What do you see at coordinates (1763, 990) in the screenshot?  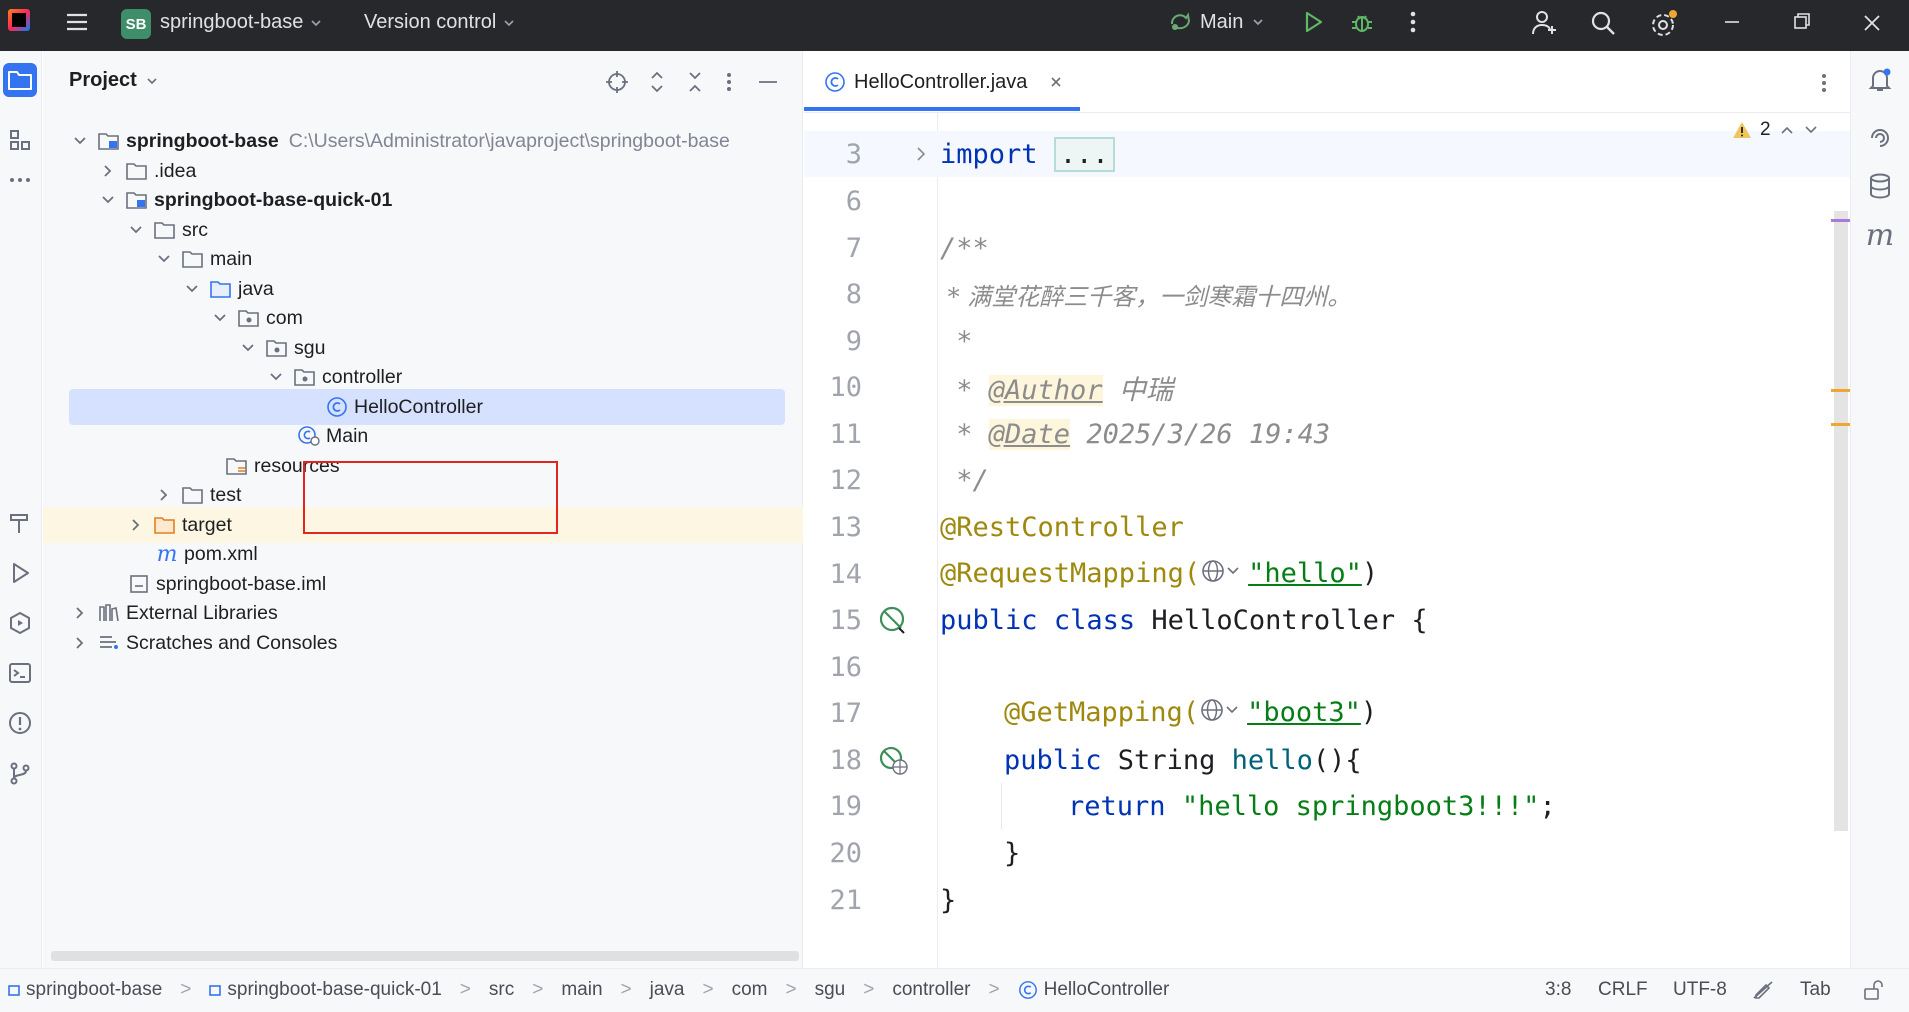 I see `readonly-toggle-icon` at bounding box center [1763, 990].